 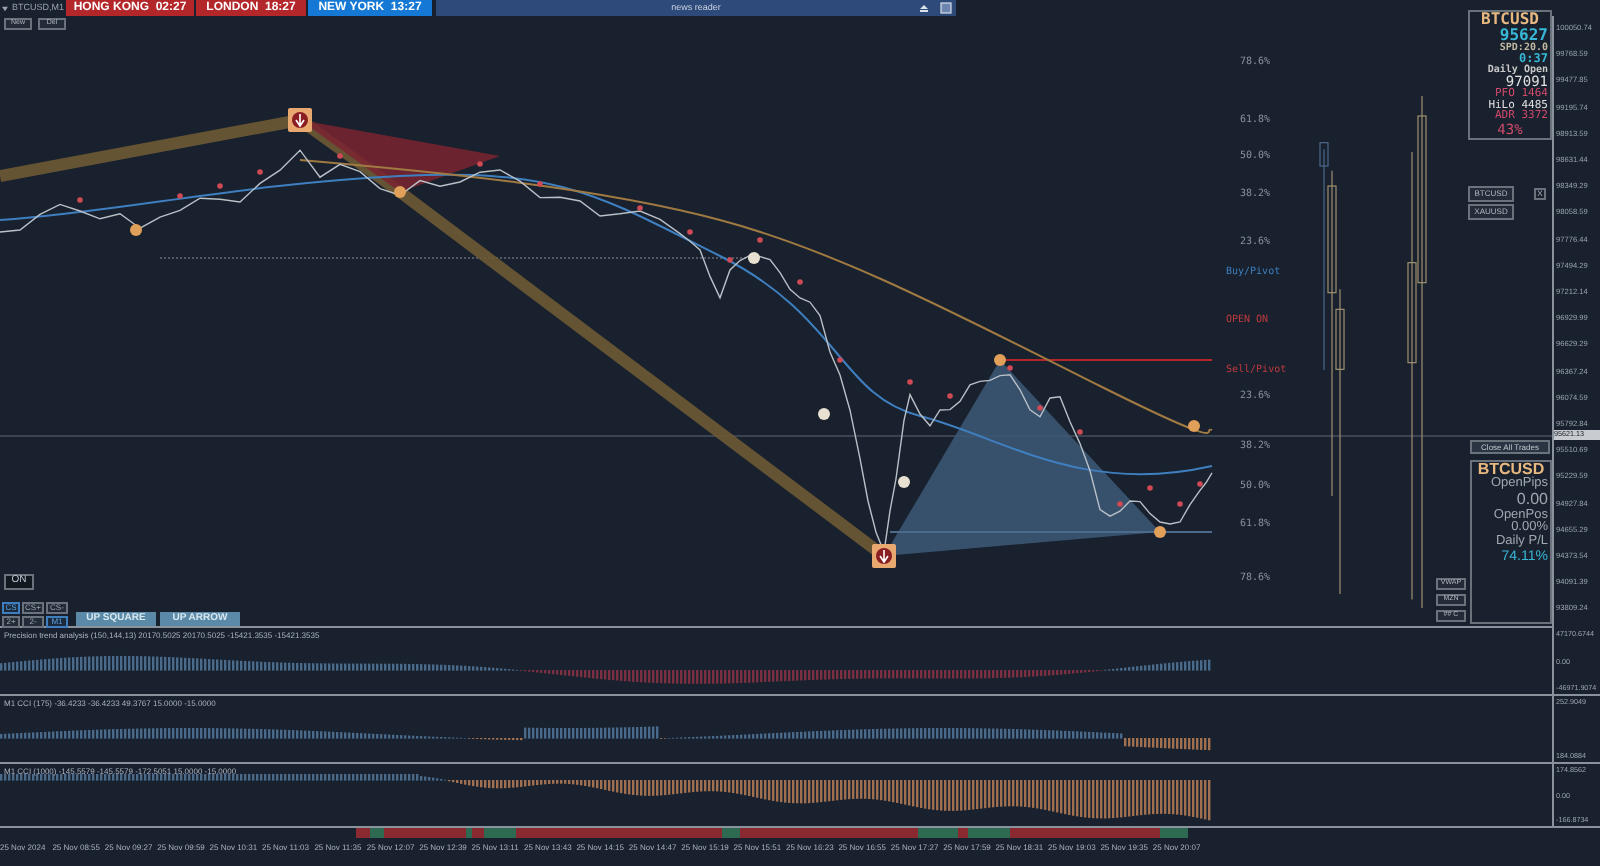 What do you see at coordinates (1511, 470) in the screenshot?
I see `trade-panel-text: BTCUSD` at bounding box center [1511, 470].